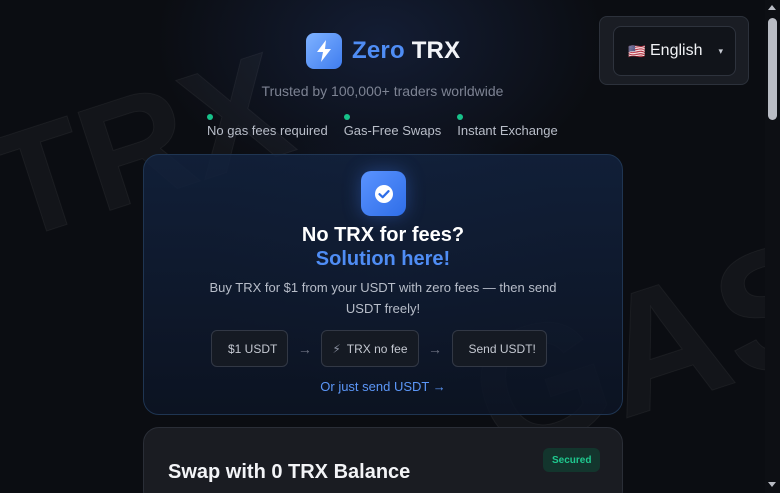  Describe the element at coordinates (324, 51) in the screenshot. I see `lightning-icon` at that location.